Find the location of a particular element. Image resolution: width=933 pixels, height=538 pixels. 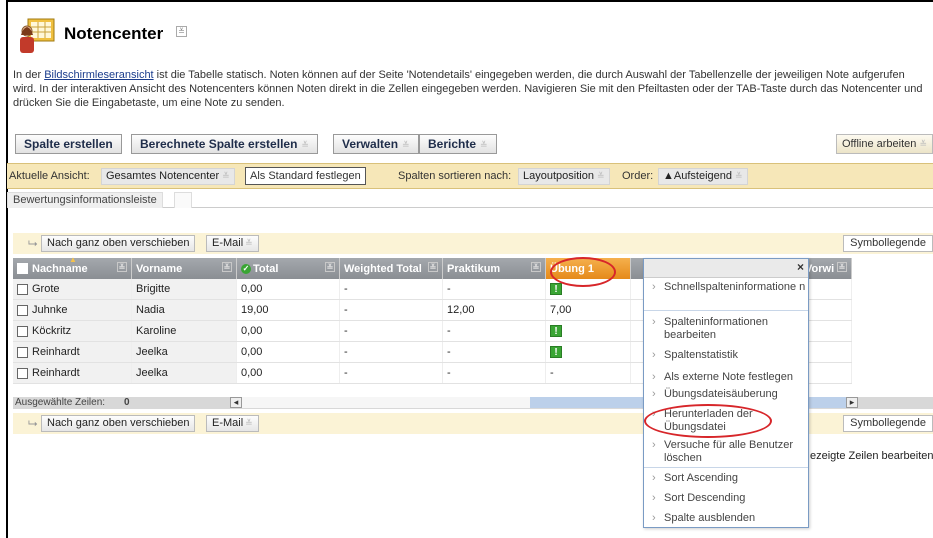

menu-item-quick-column-info: › Schnellspalteninformatione n is located at coordinates (726, 287).